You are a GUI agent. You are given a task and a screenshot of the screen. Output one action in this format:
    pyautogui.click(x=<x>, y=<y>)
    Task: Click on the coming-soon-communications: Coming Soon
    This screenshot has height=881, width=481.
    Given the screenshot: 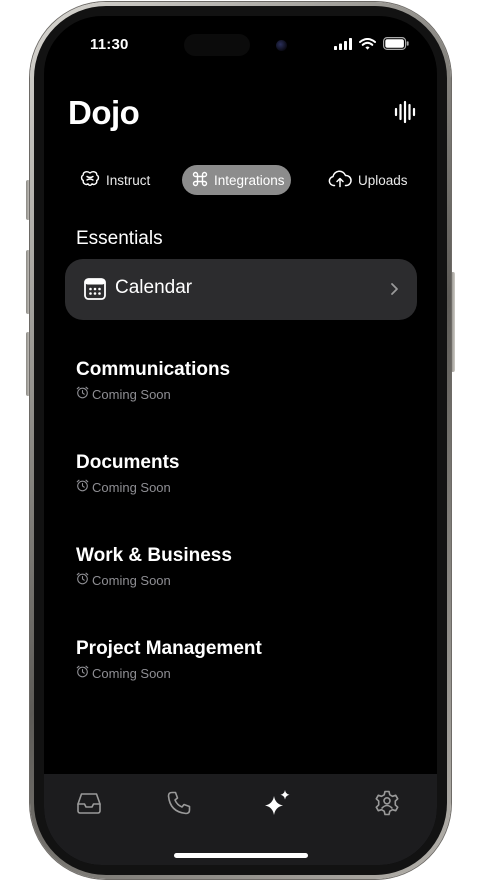 What is the action you would take?
    pyautogui.click(x=123, y=394)
    